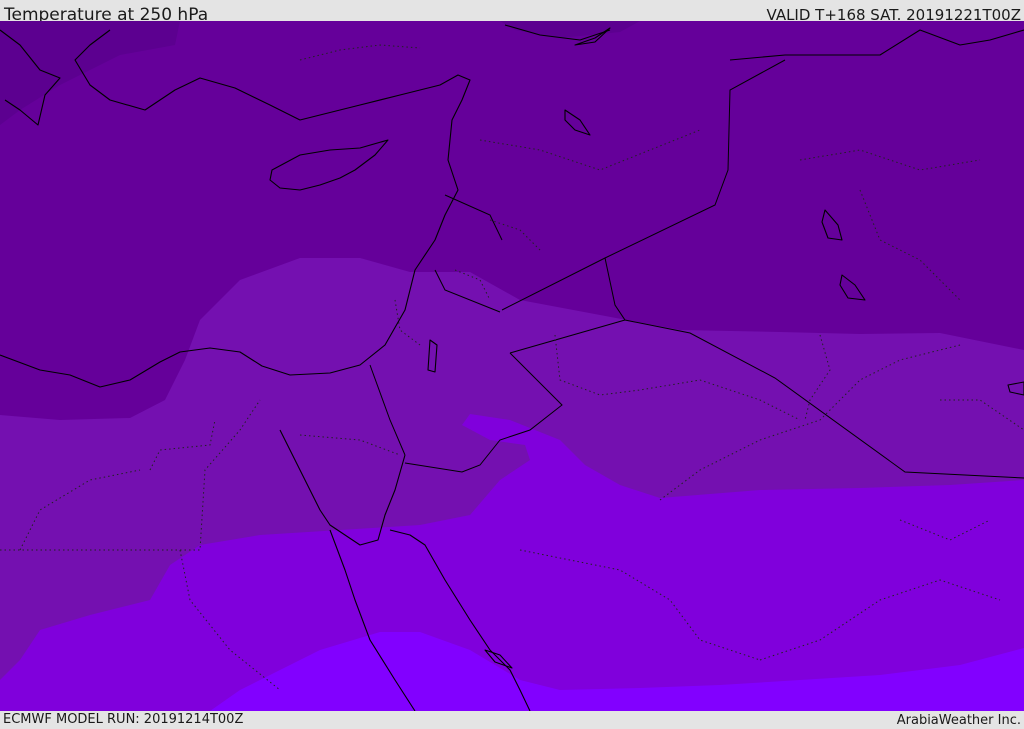 The image size is (1024, 729). I want to click on credit: ArabiaWeather Inc., so click(958, 720).